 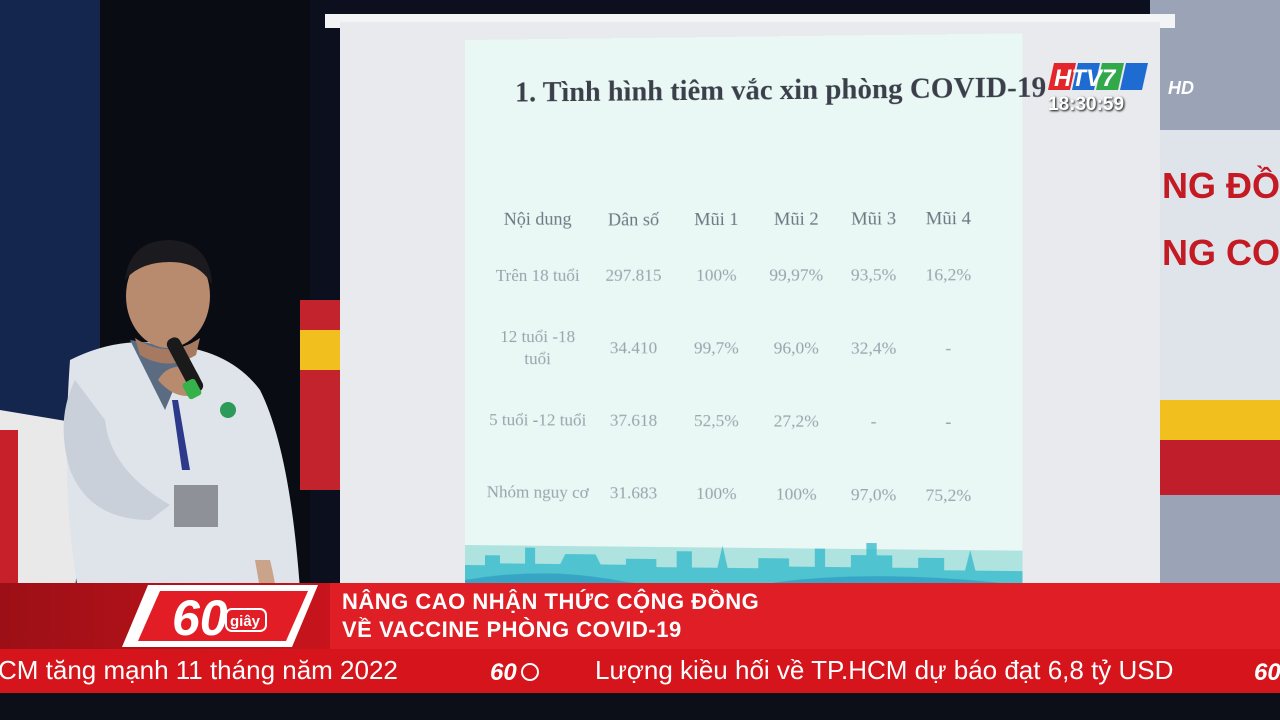 I want to click on 60-giay-logo-icon: 60 giây, so click(x=220, y=616).